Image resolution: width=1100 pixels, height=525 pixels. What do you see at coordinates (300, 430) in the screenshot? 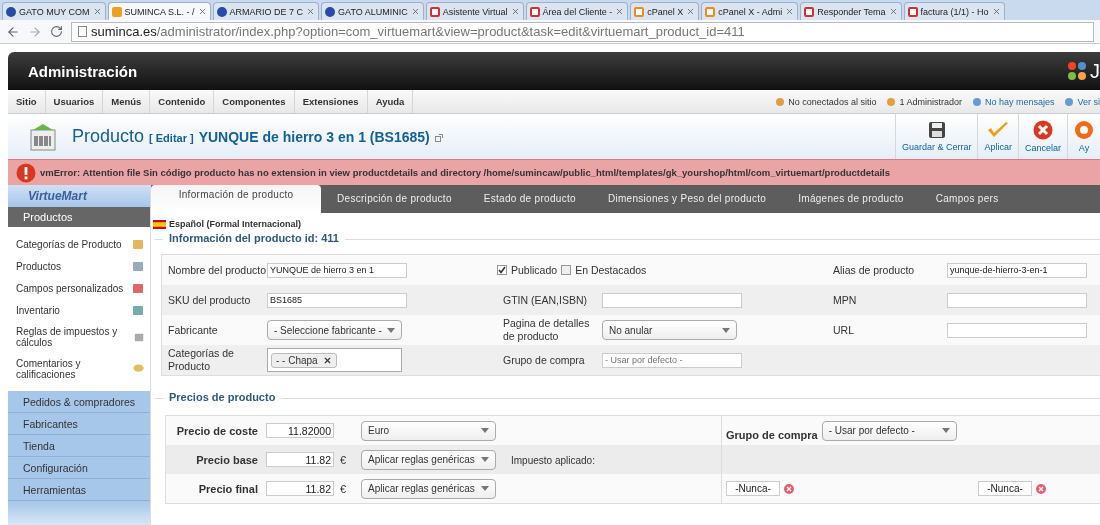
I see `price-input: 11.82000` at bounding box center [300, 430].